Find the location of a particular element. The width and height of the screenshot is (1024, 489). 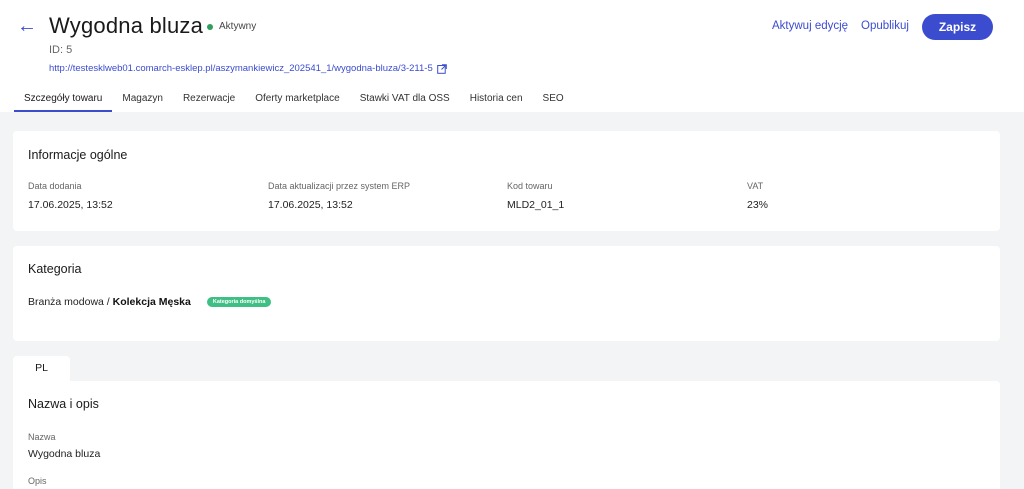

page-title: Wygodna bluza is located at coordinates (126, 25).